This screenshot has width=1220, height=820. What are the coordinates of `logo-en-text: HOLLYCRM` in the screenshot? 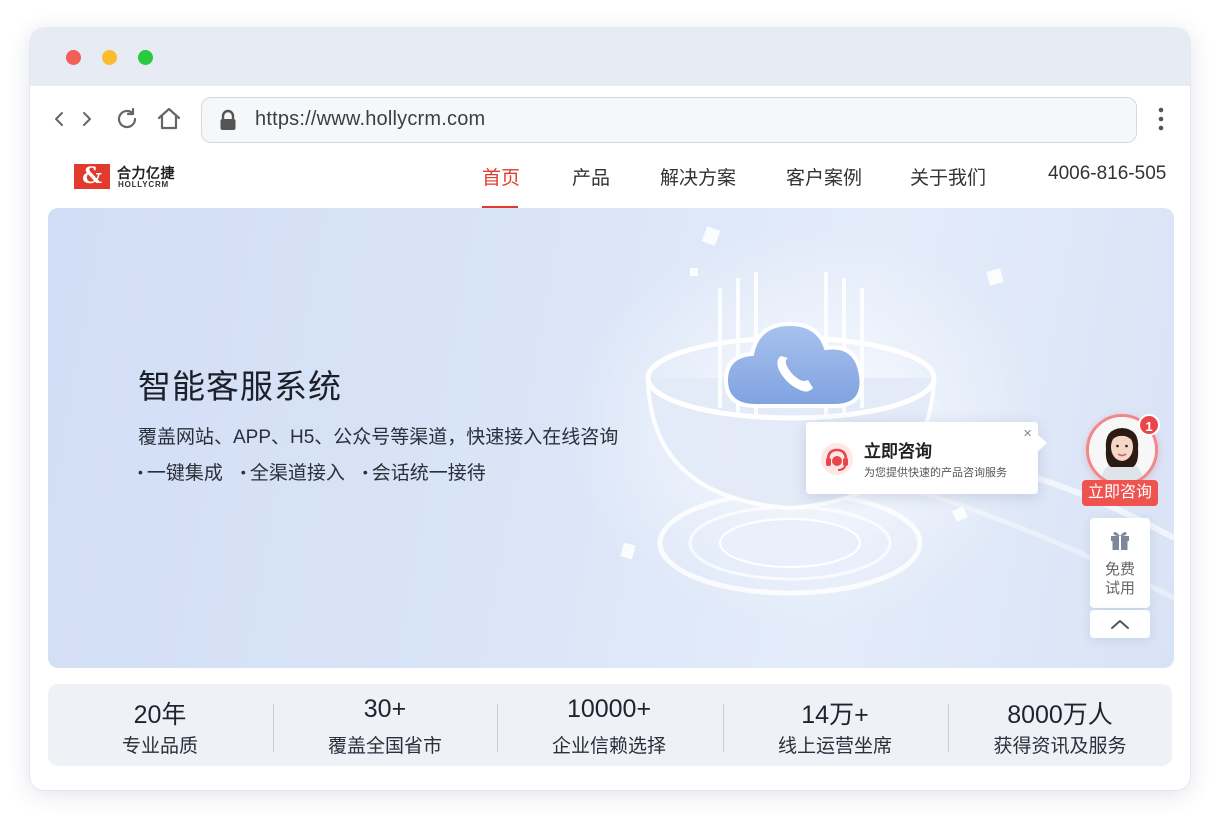 It's located at (143, 184).